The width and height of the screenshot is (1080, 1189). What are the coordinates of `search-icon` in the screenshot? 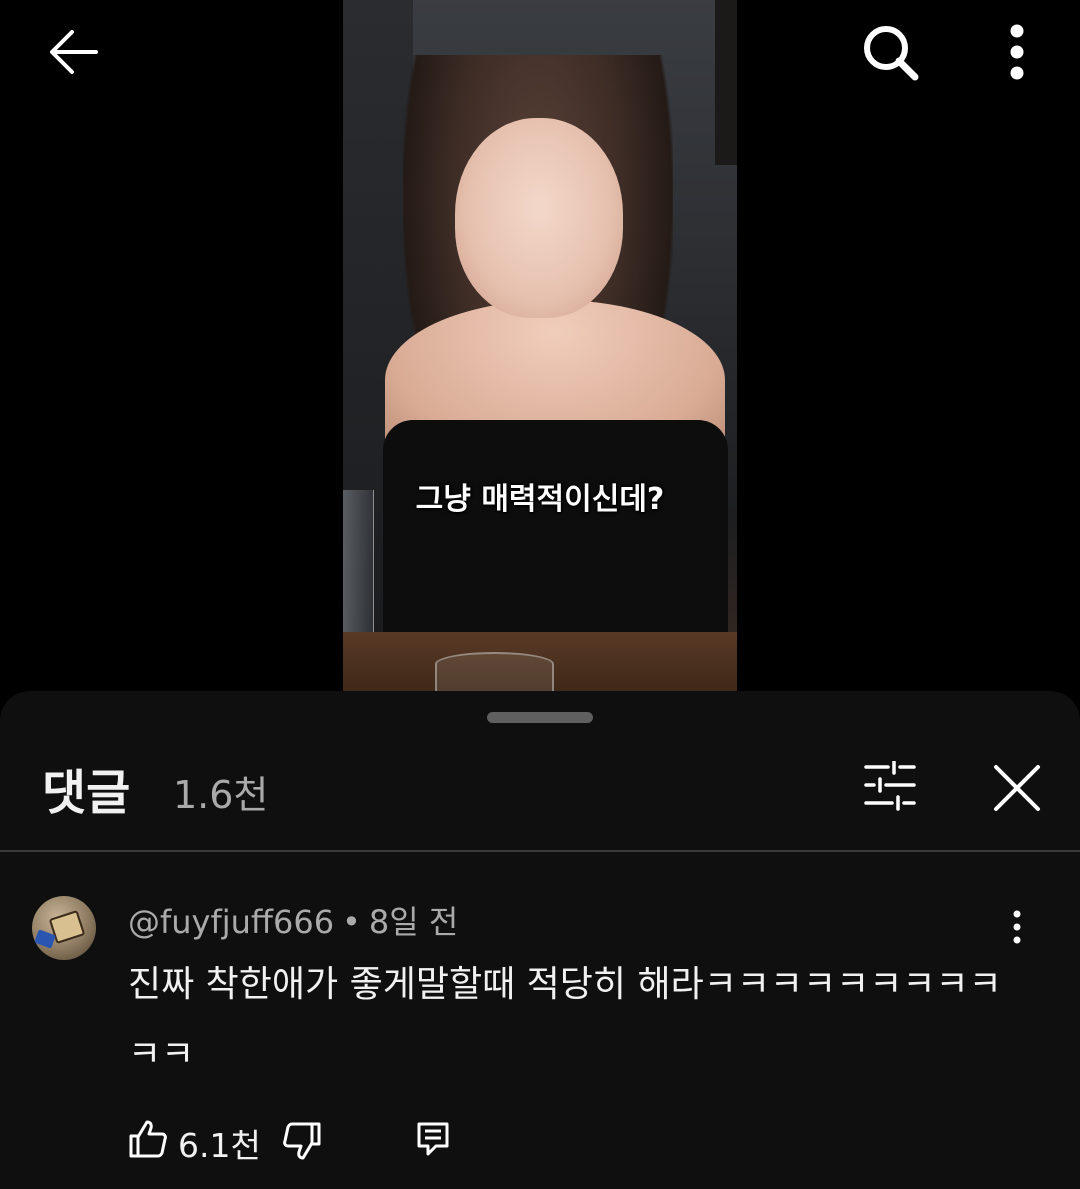 It's located at (891, 53).